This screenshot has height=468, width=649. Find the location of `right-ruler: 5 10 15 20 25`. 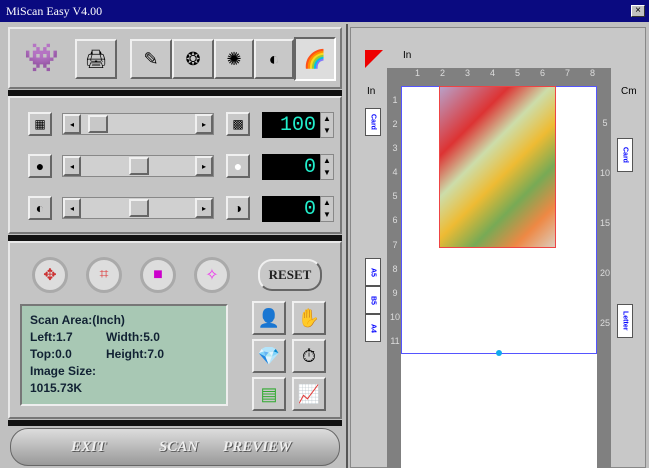

right-ruler: 5 10 15 20 25 is located at coordinates (605, 223).